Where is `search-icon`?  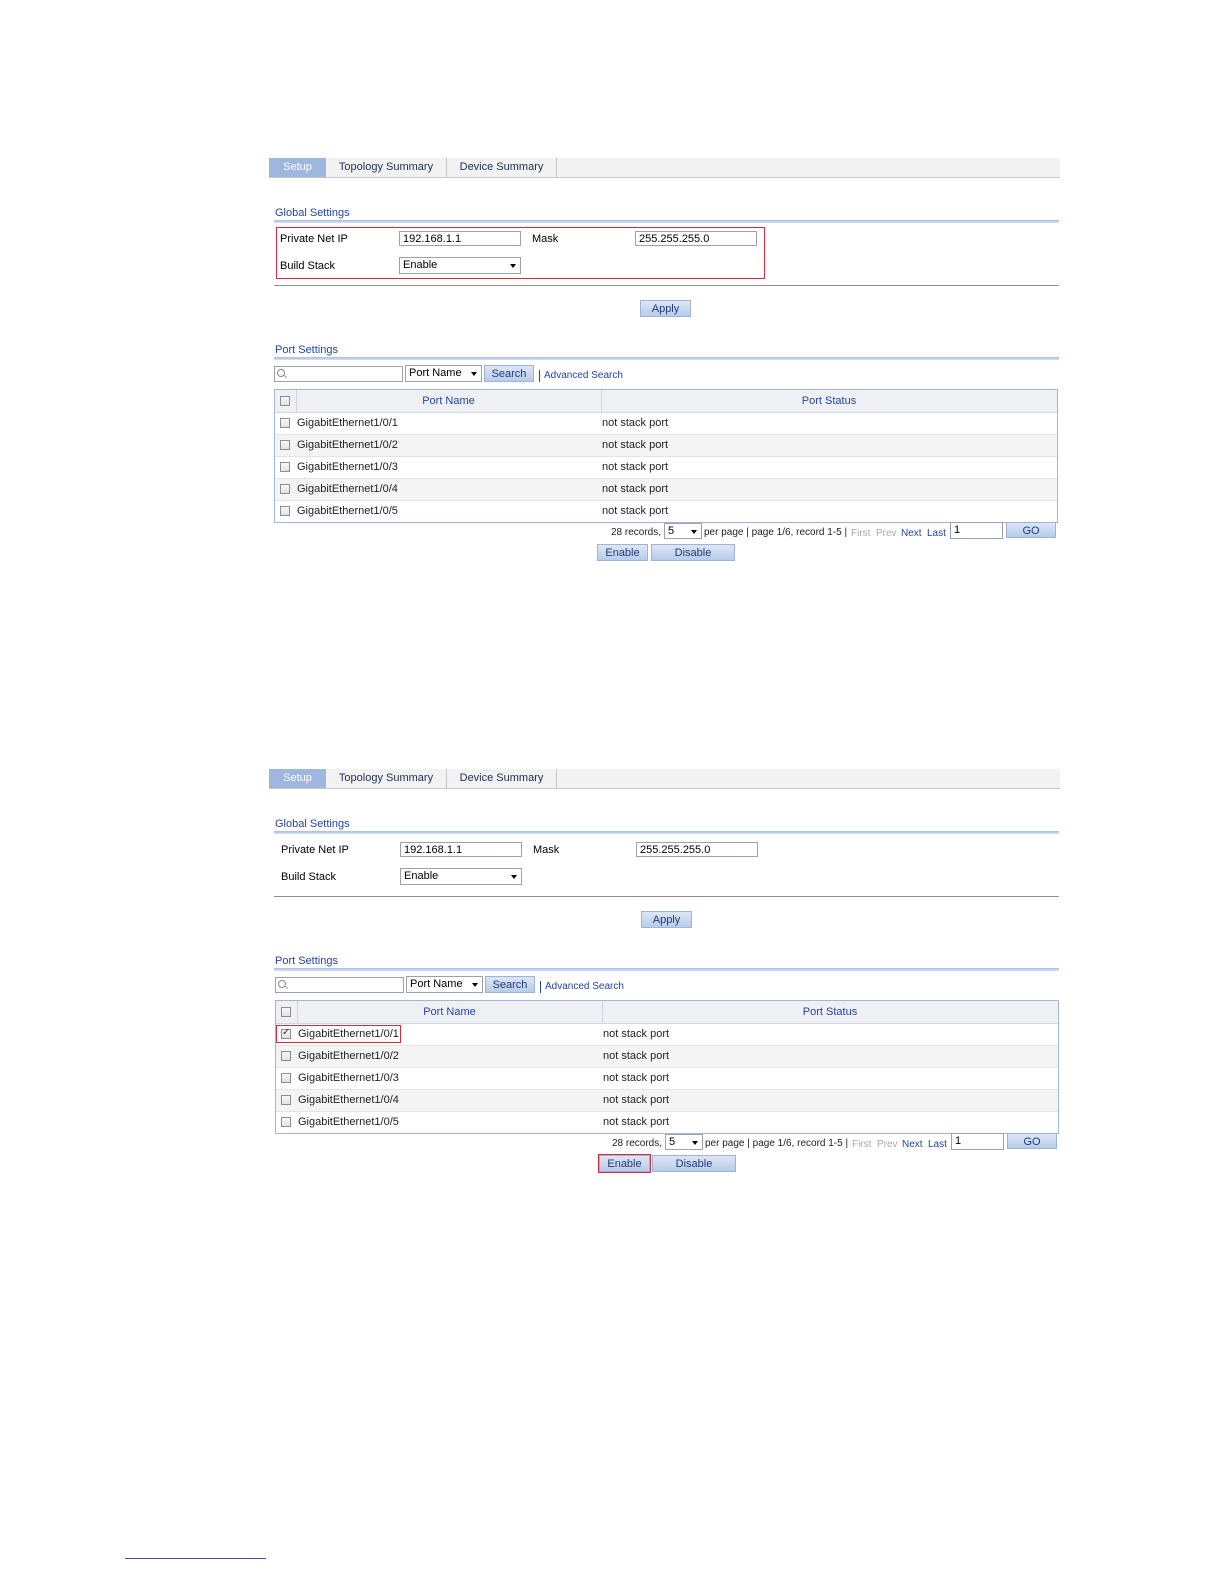
search-icon is located at coordinates (282, 984).